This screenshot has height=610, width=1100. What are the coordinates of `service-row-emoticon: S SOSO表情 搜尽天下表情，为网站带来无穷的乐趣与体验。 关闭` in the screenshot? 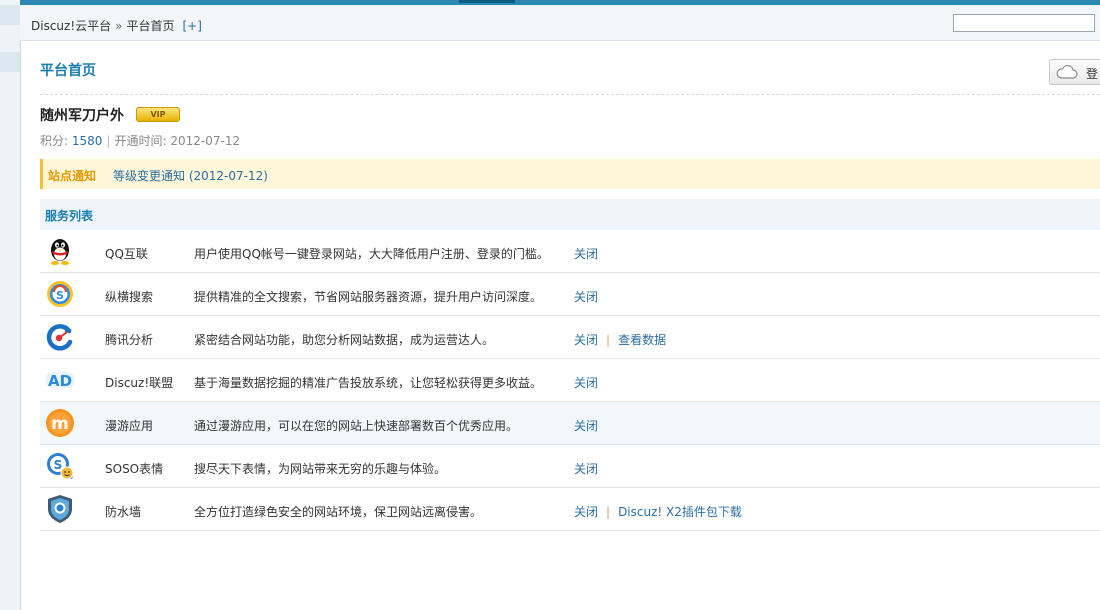 It's located at (570, 466).